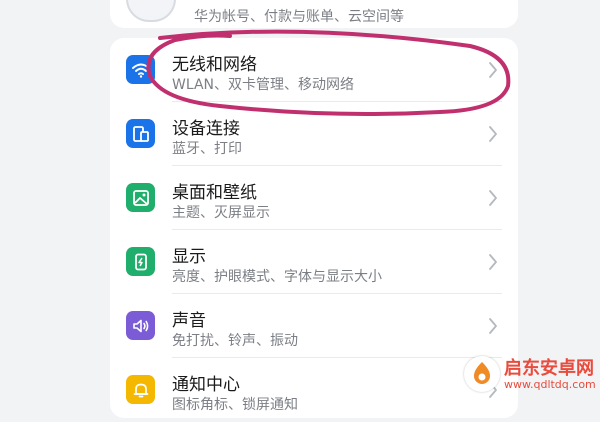 This screenshot has width=600, height=422. I want to click on account-card: 华为帐号、付款与账单、云空间等, so click(314, 14).